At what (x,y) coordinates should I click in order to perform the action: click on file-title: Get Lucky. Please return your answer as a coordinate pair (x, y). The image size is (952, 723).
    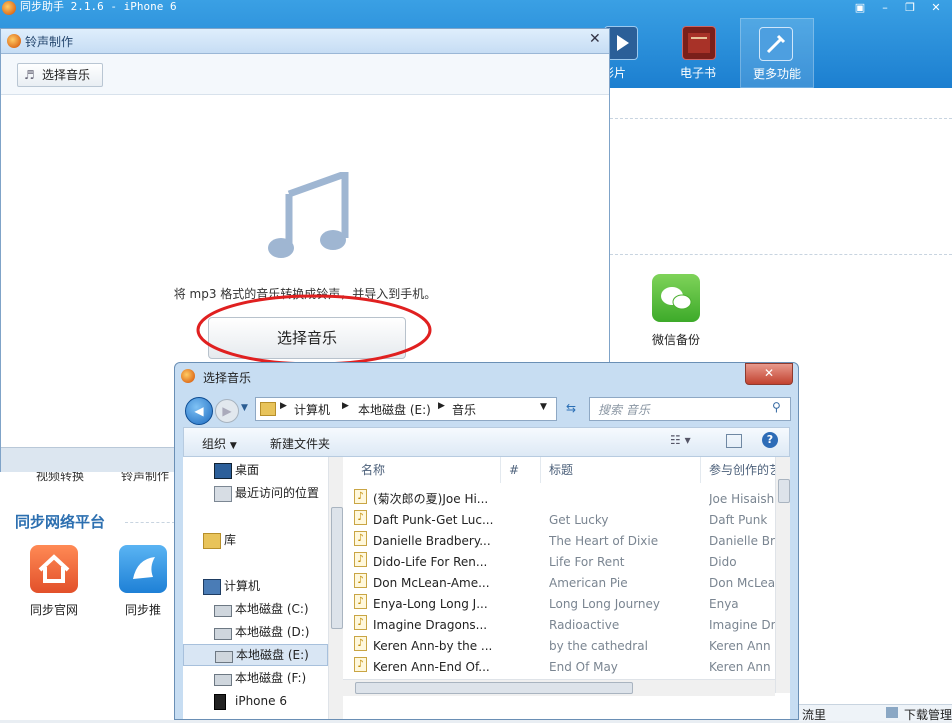
    Looking at the image, I should click on (579, 520).